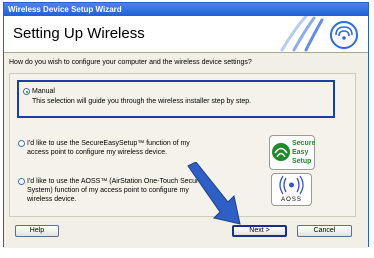 The height and width of the screenshot is (258, 374). I want to click on ses-logo-line3: Setup, so click(302, 161).